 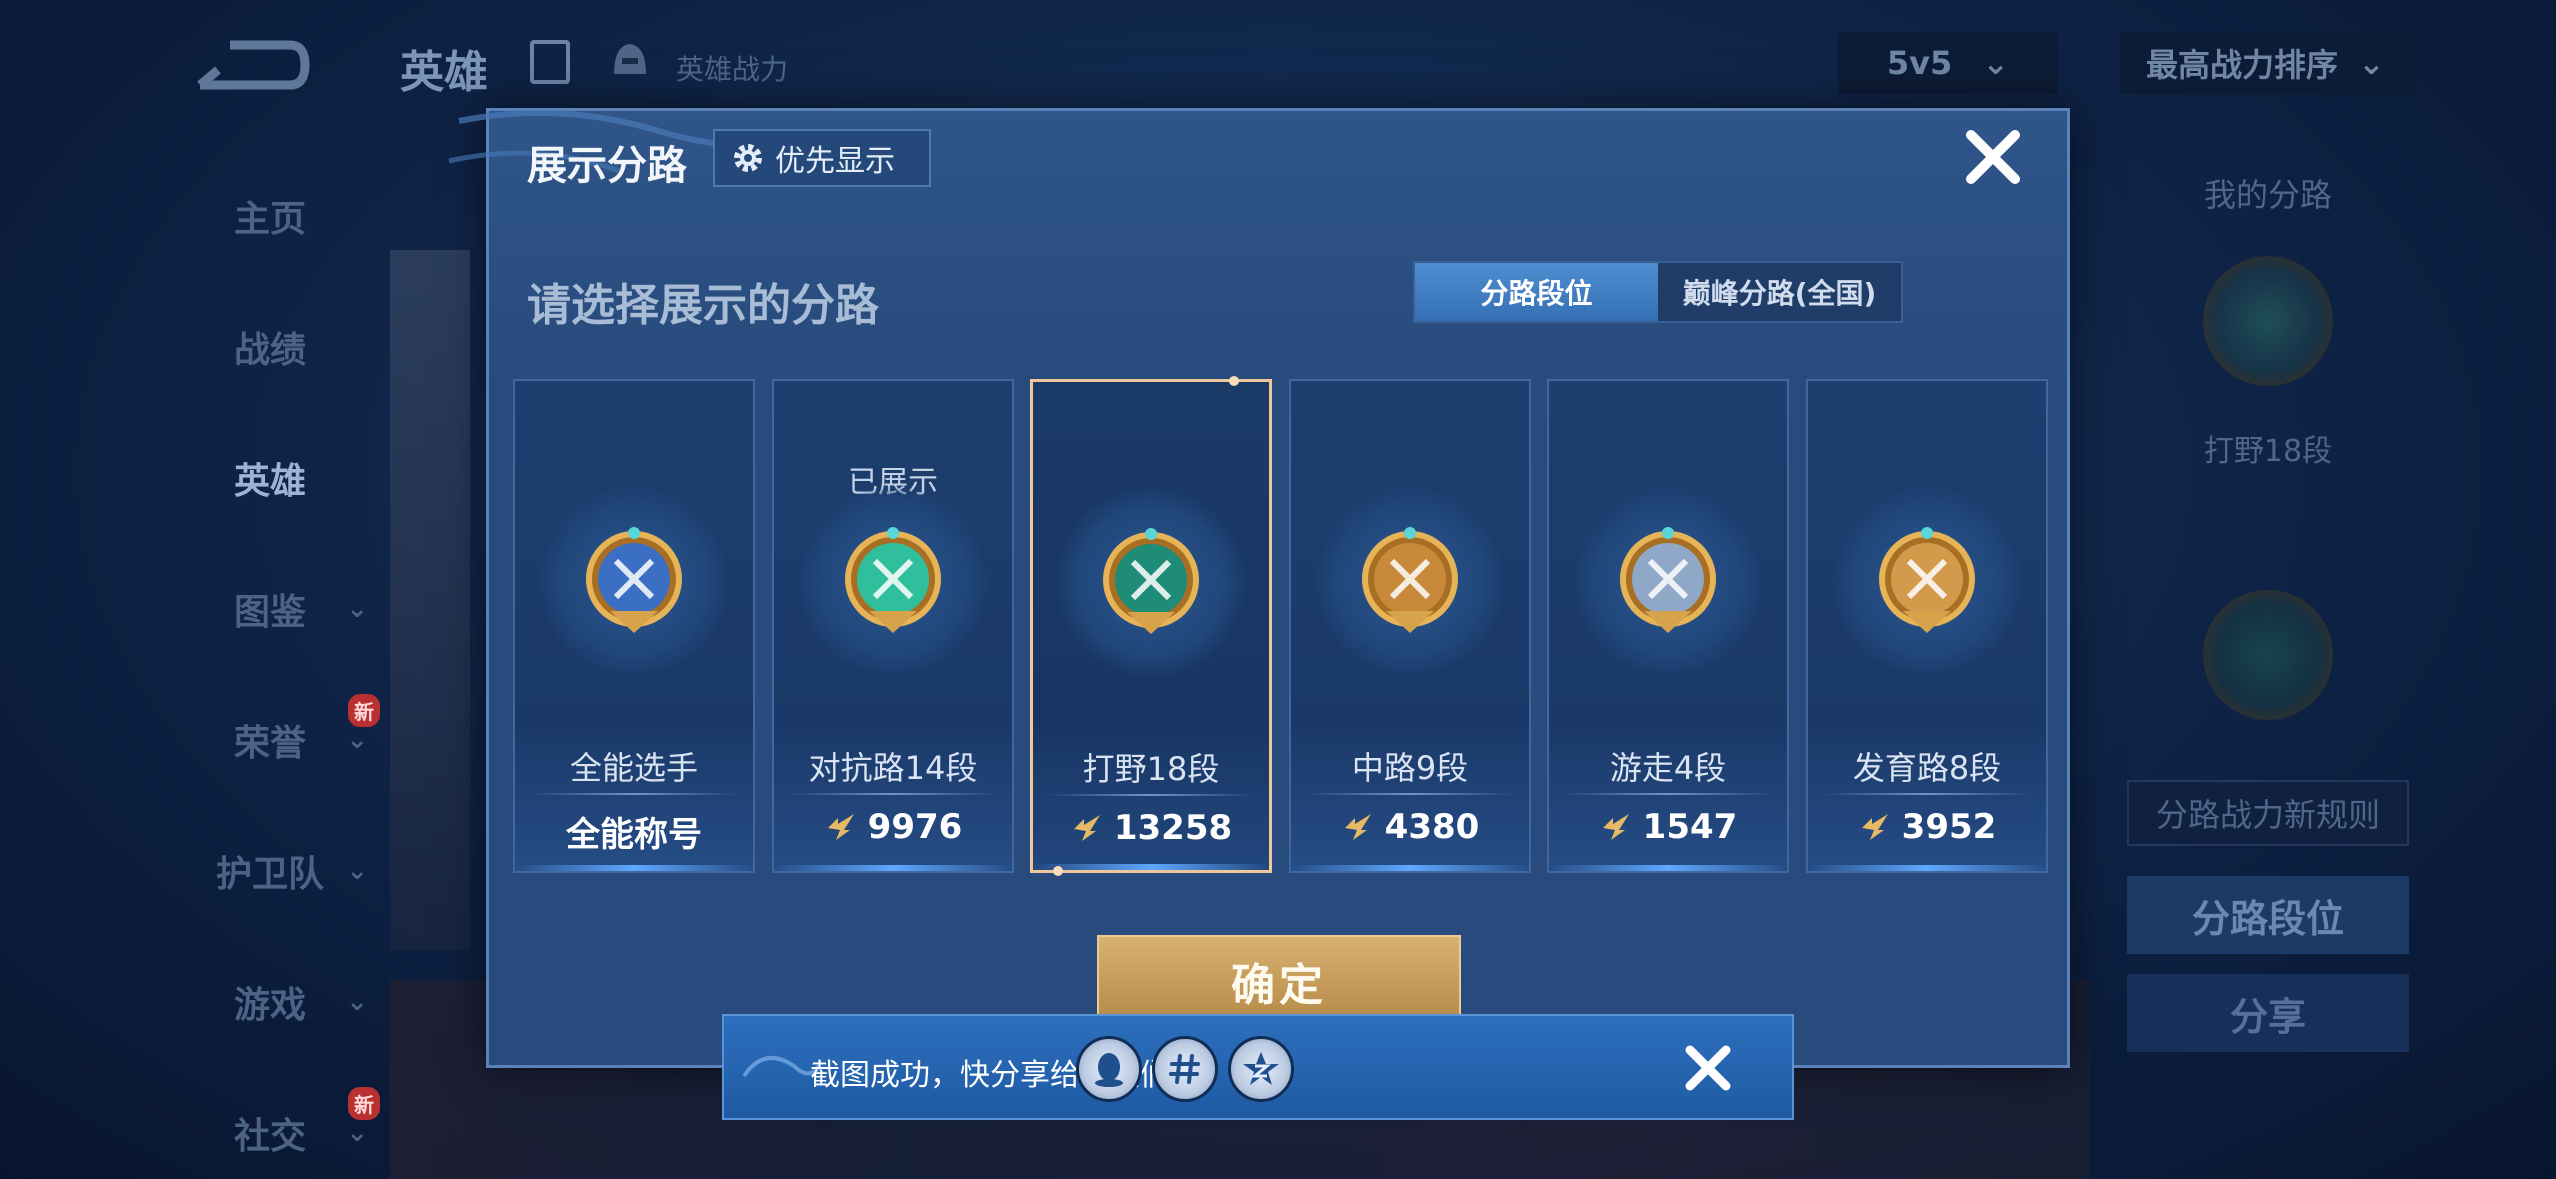 I want to click on nav-item-home: 主页, so click(x=270, y=215).